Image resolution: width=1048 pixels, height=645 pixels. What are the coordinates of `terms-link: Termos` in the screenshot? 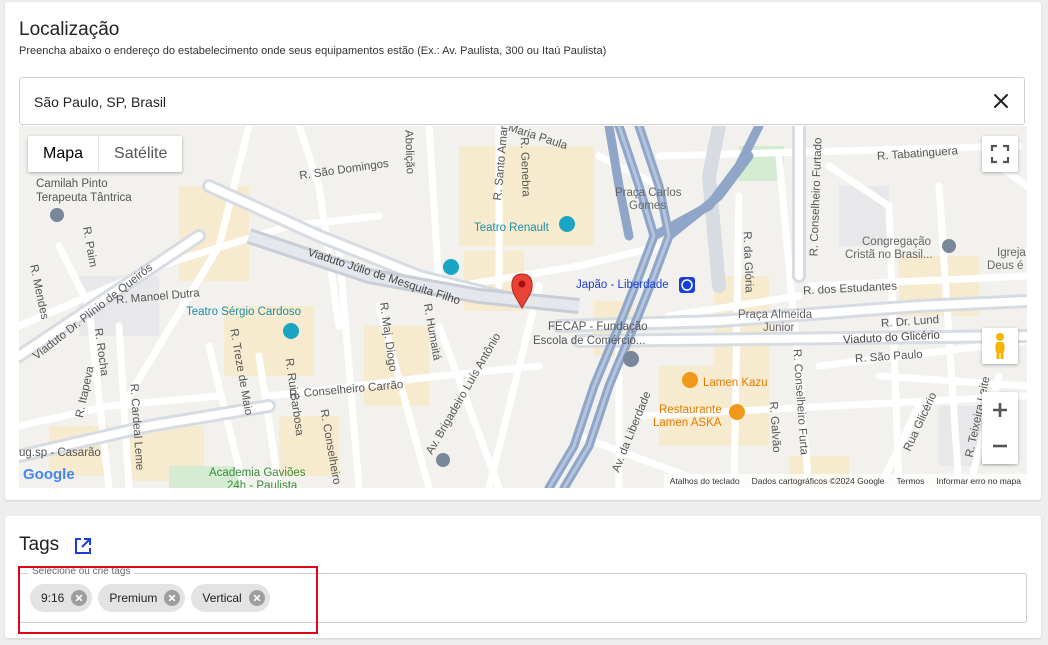 It's located at (911, 481).